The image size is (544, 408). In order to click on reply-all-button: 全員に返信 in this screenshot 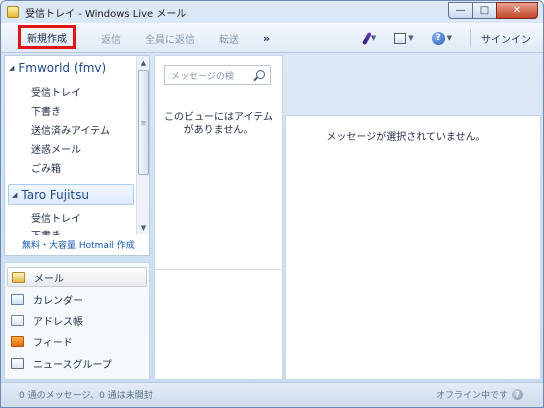, I will do `click(170, 38)`.